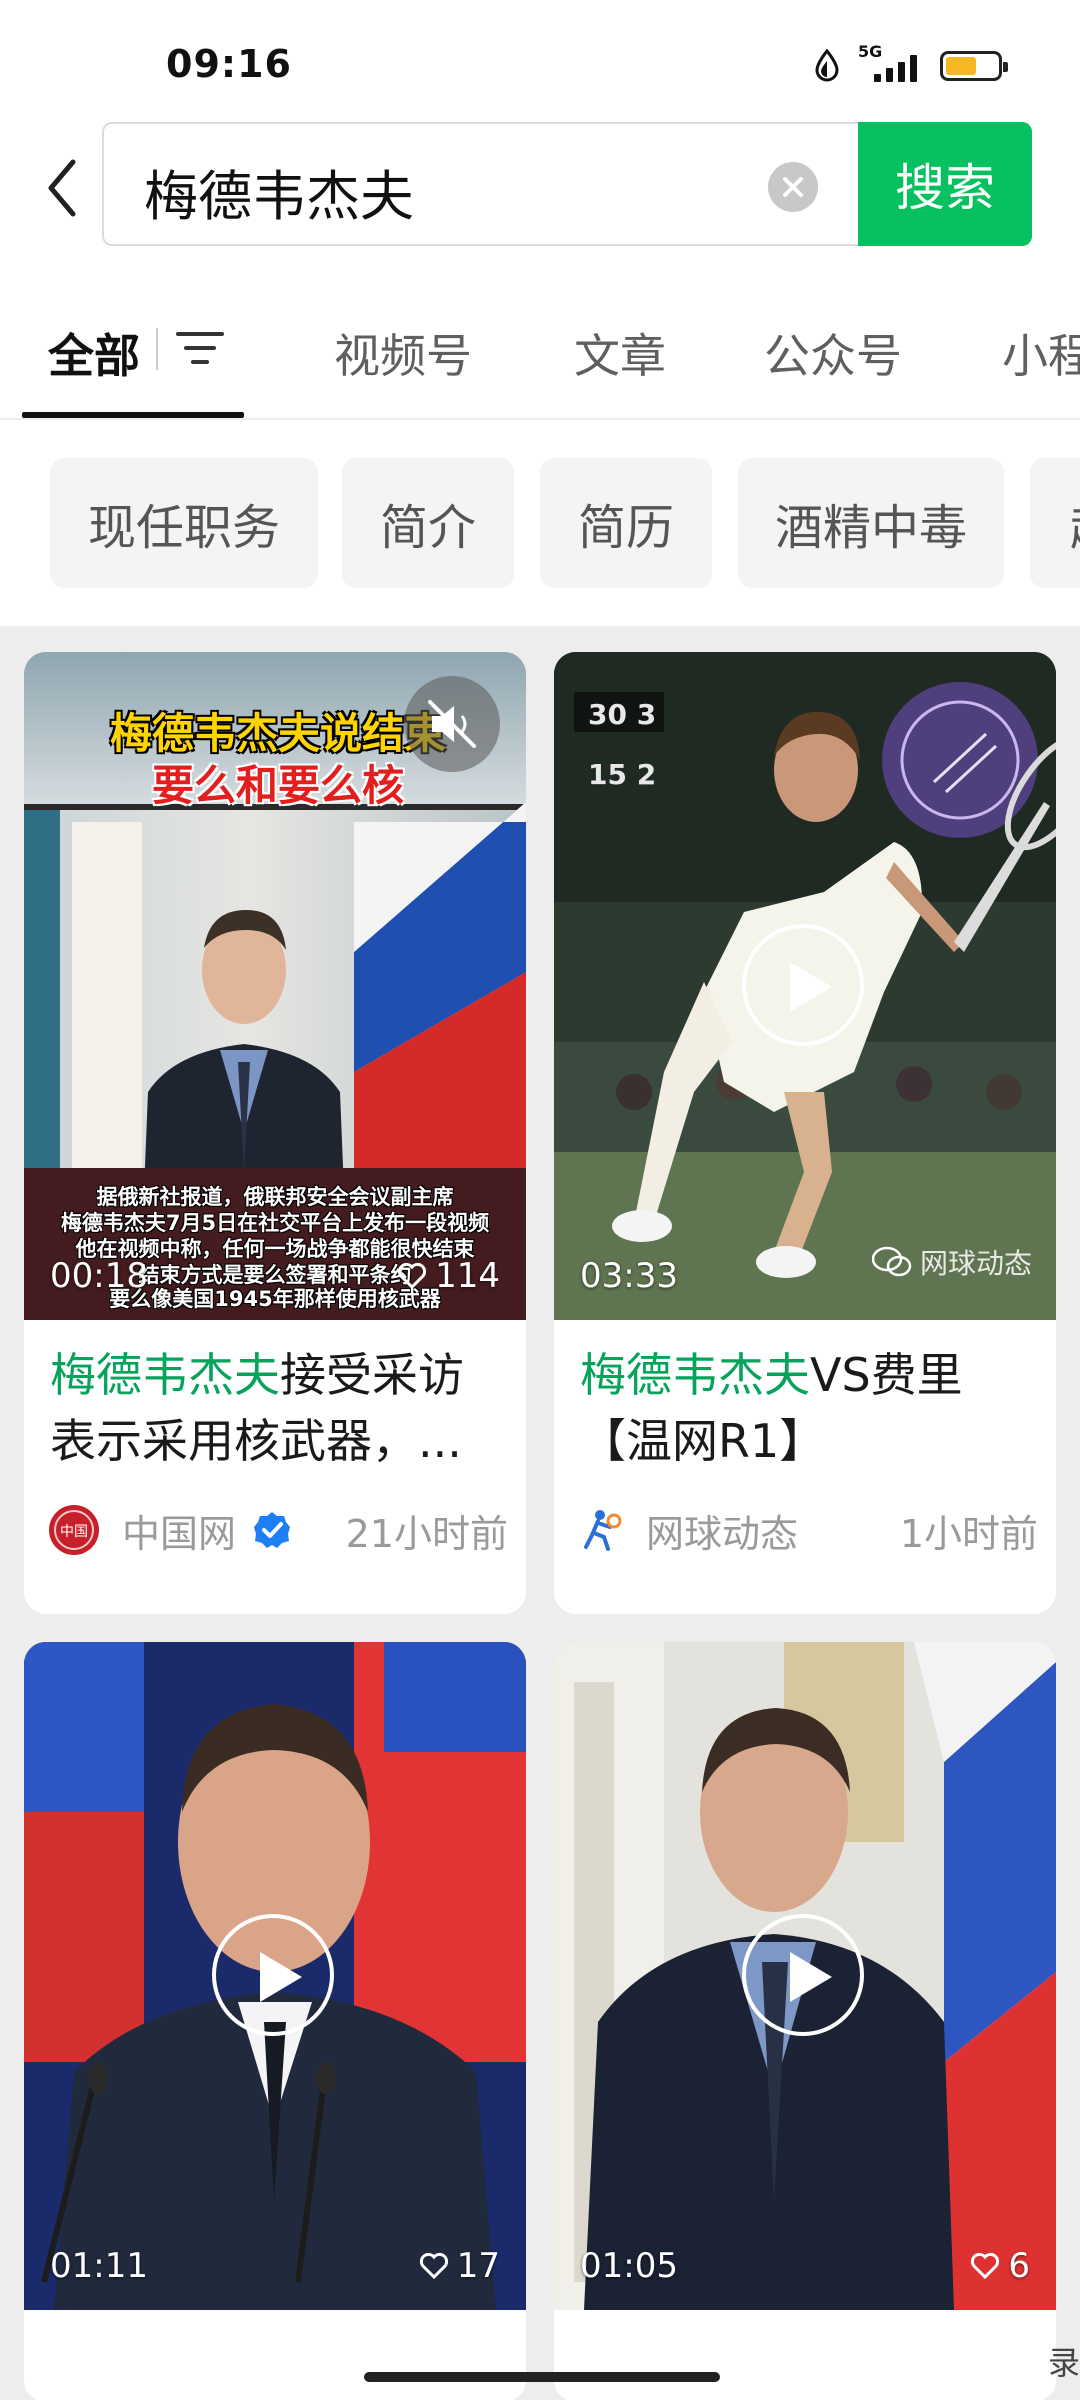  Describe the element at coordinates (622, 714) in the screenshot. I see `svg-text: 30 3` at that location.